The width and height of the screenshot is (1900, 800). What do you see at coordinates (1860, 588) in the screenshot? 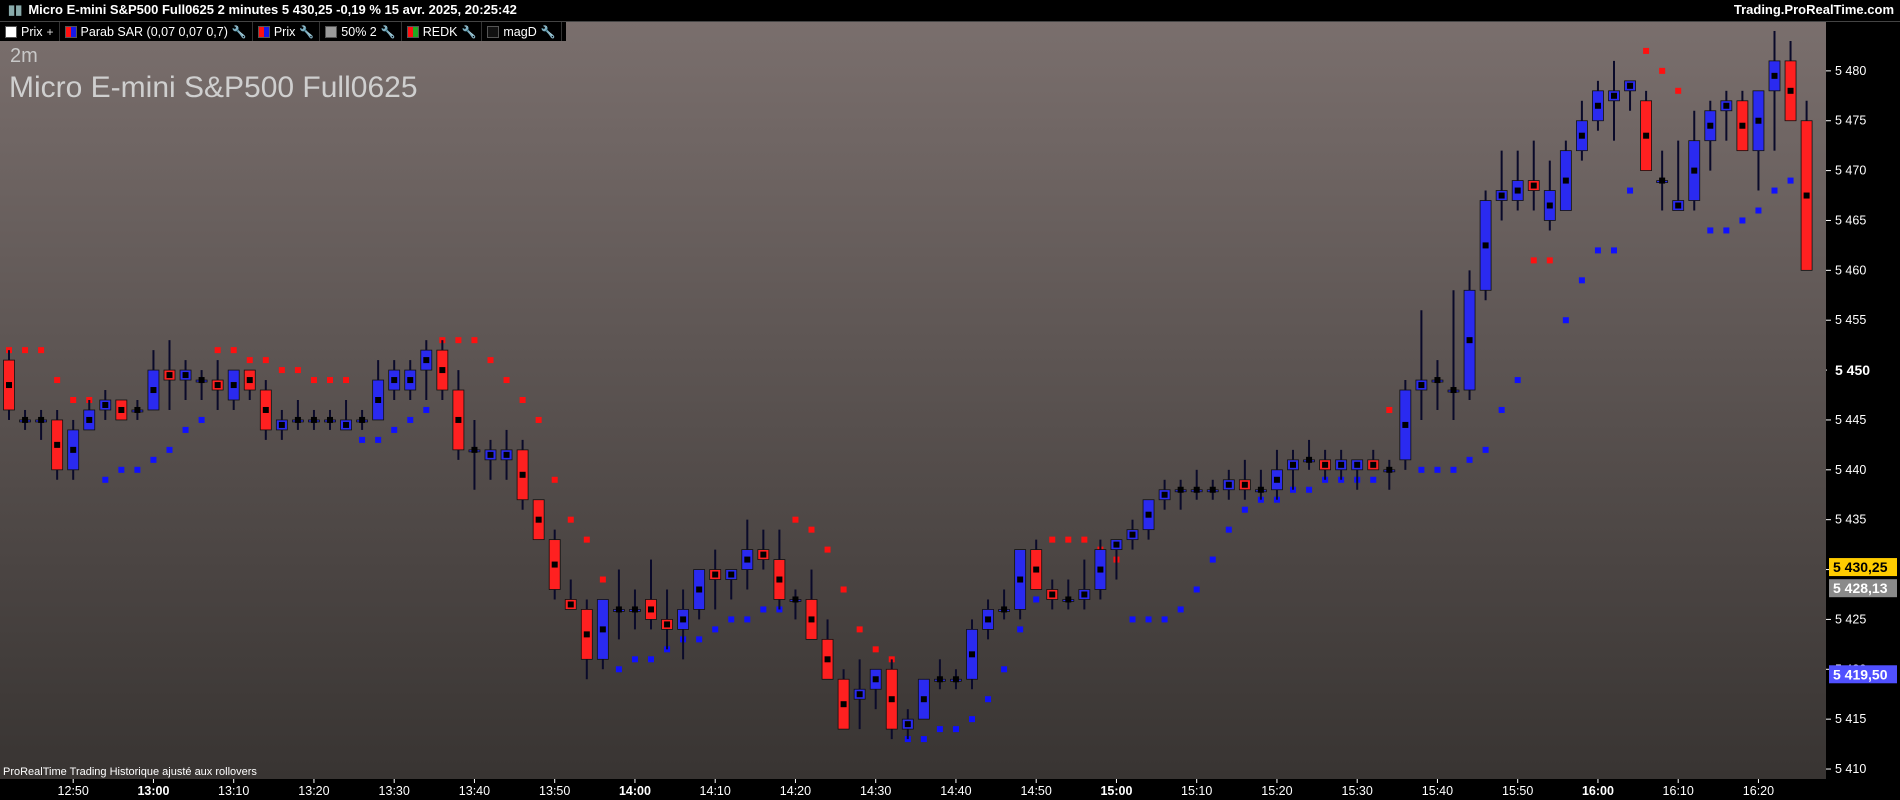
I see `price-badge-label: 5 428,13` at bounding box center [1860, 588].